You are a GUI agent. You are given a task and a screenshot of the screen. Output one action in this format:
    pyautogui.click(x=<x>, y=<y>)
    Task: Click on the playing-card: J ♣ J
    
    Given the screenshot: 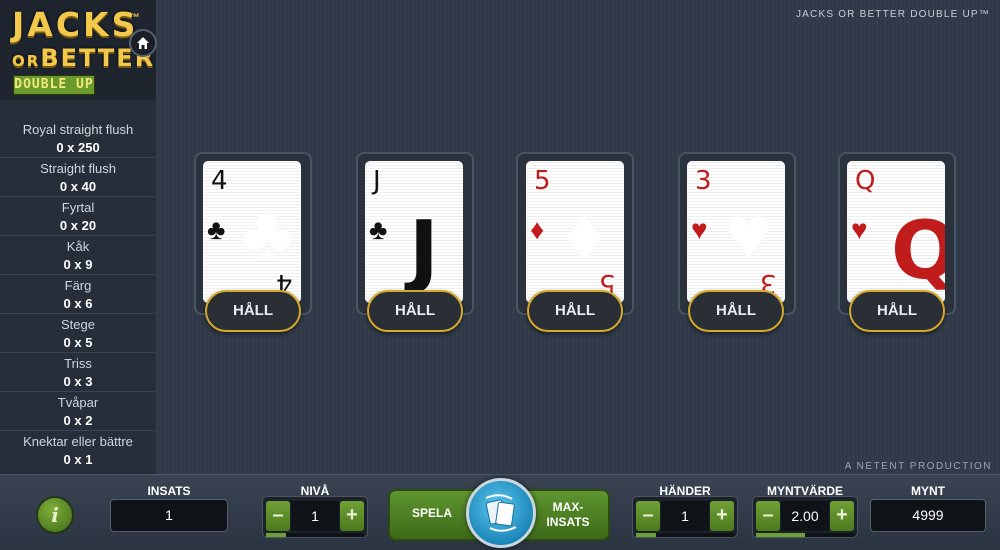 What is the action you would take?
    pyautogui.click(x=414, y=232)
    